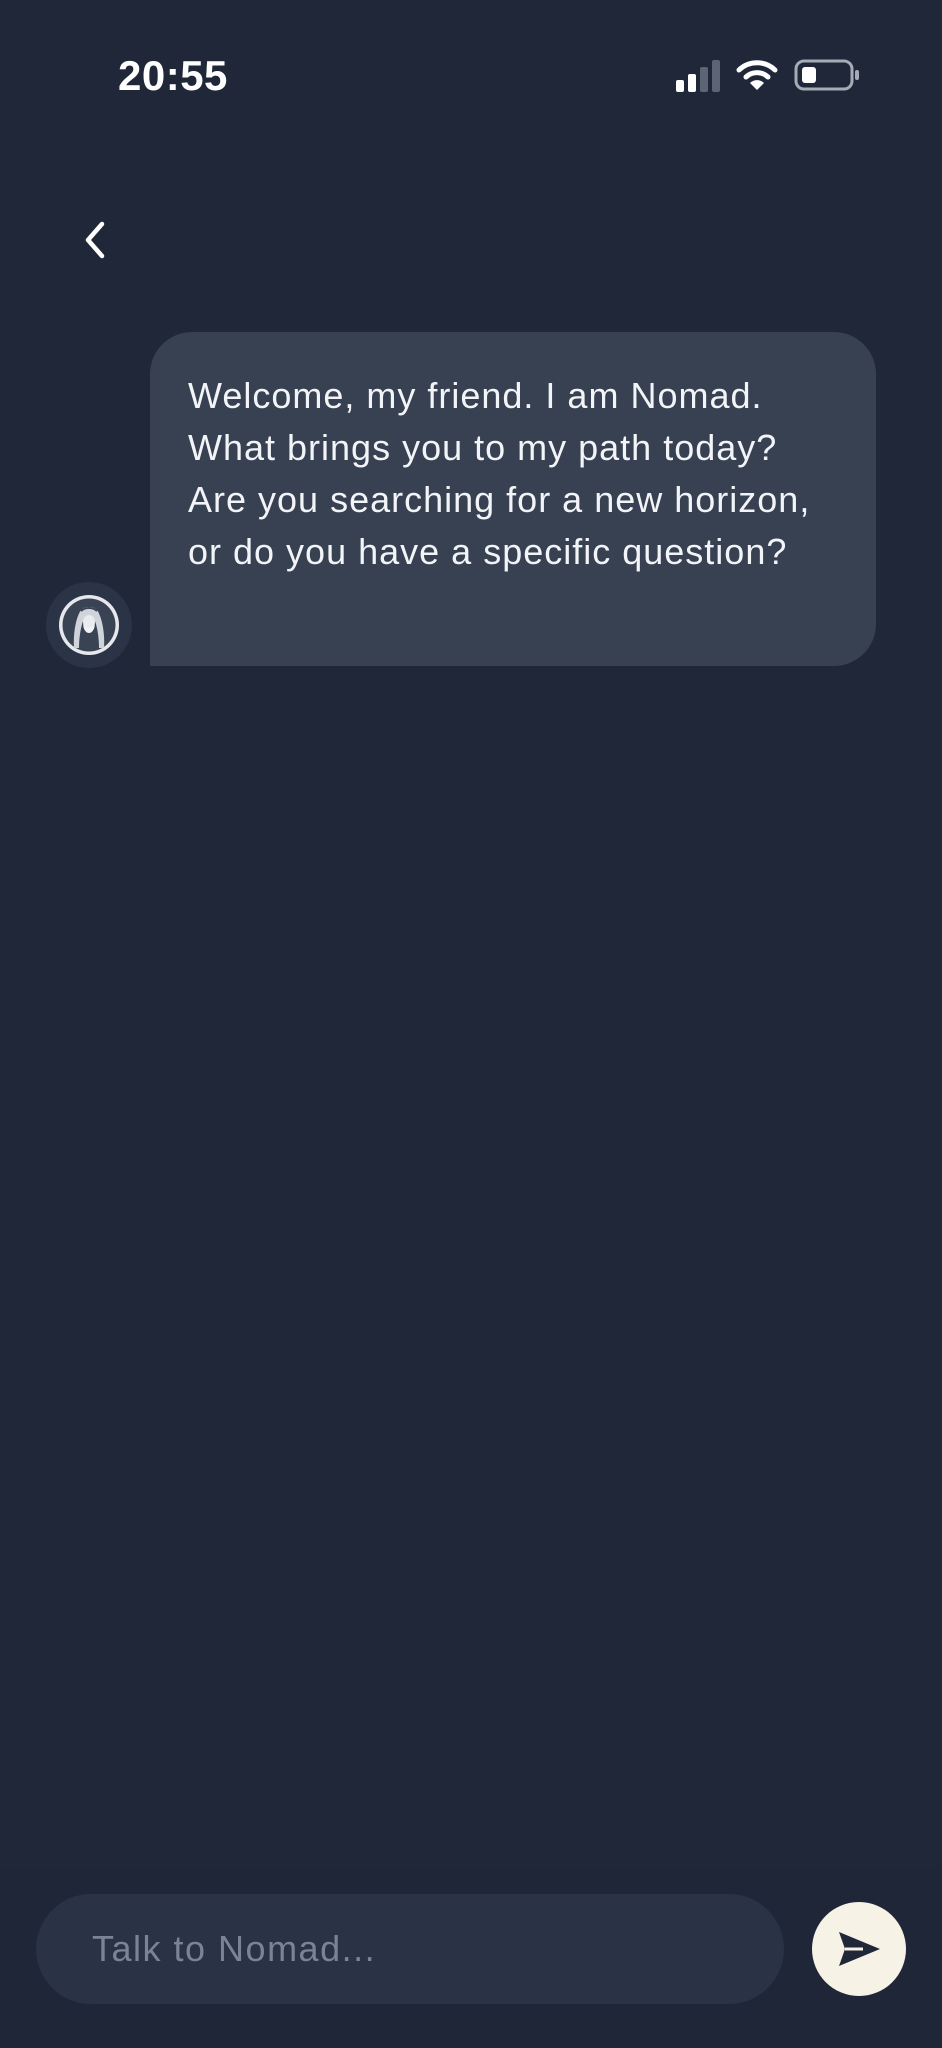 This screenshot has height=2048, width=942. I want to click on cellular-signal-icon, so click(698, 76).